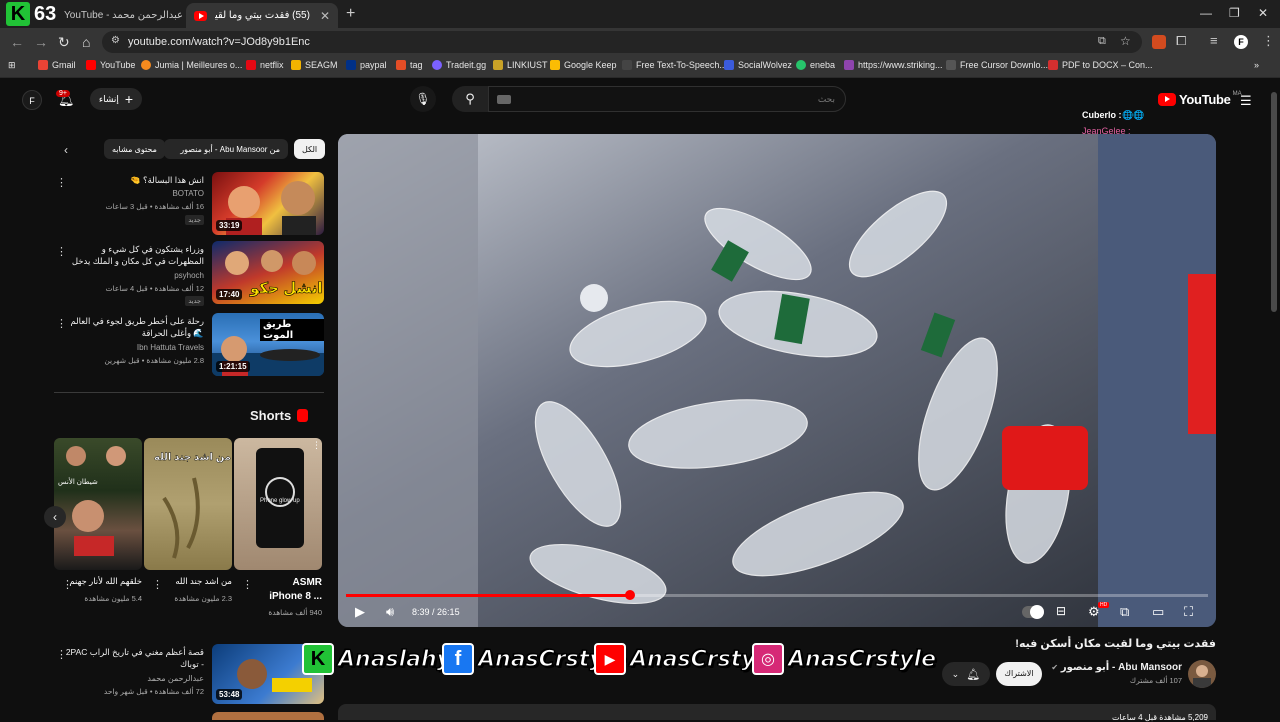  Describe the element at coordinates (134, 149) in the screenshot. I see `chip-related: محتوى مشابه` at that location.